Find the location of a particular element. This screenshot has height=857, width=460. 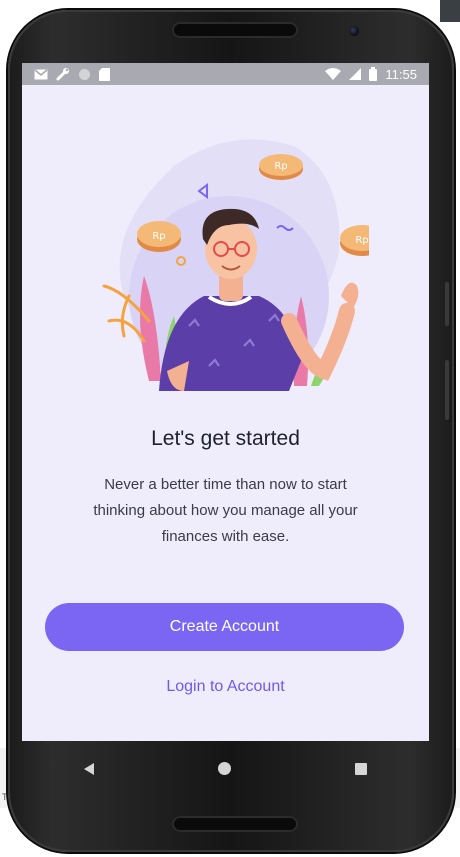

home-icon is located at coordinates (224, 768).